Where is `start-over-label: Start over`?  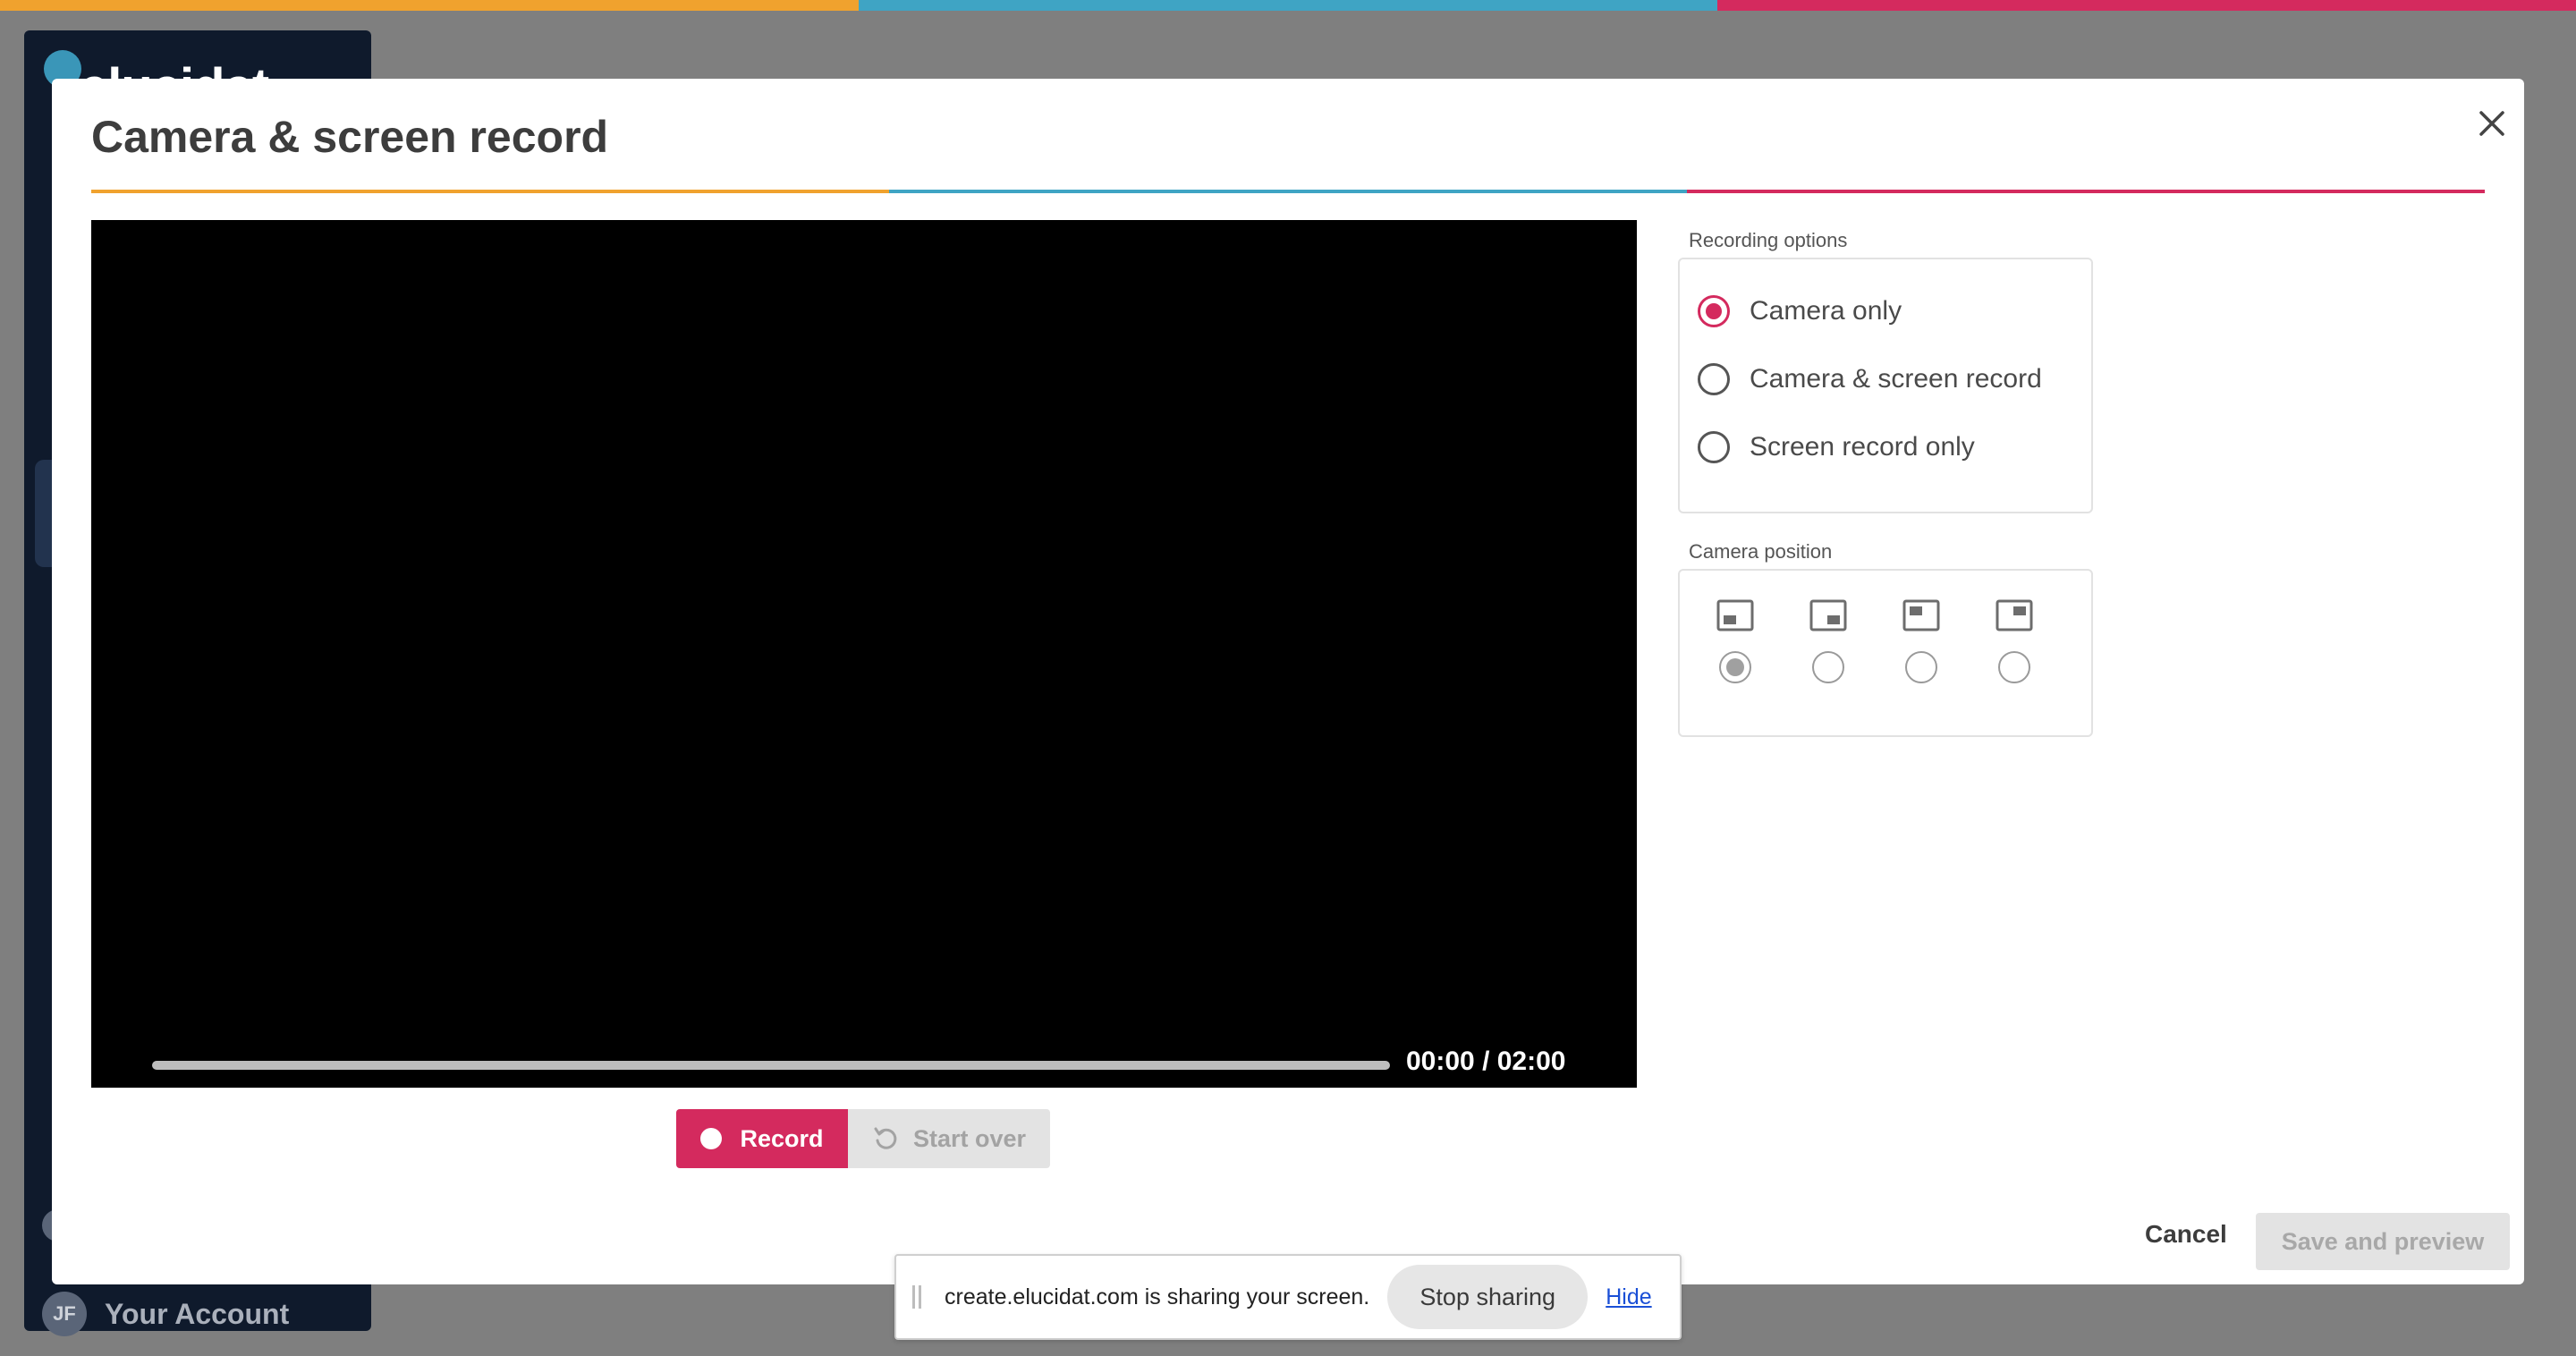 start-over-label: Start over is located at coordinates (969, 1138).